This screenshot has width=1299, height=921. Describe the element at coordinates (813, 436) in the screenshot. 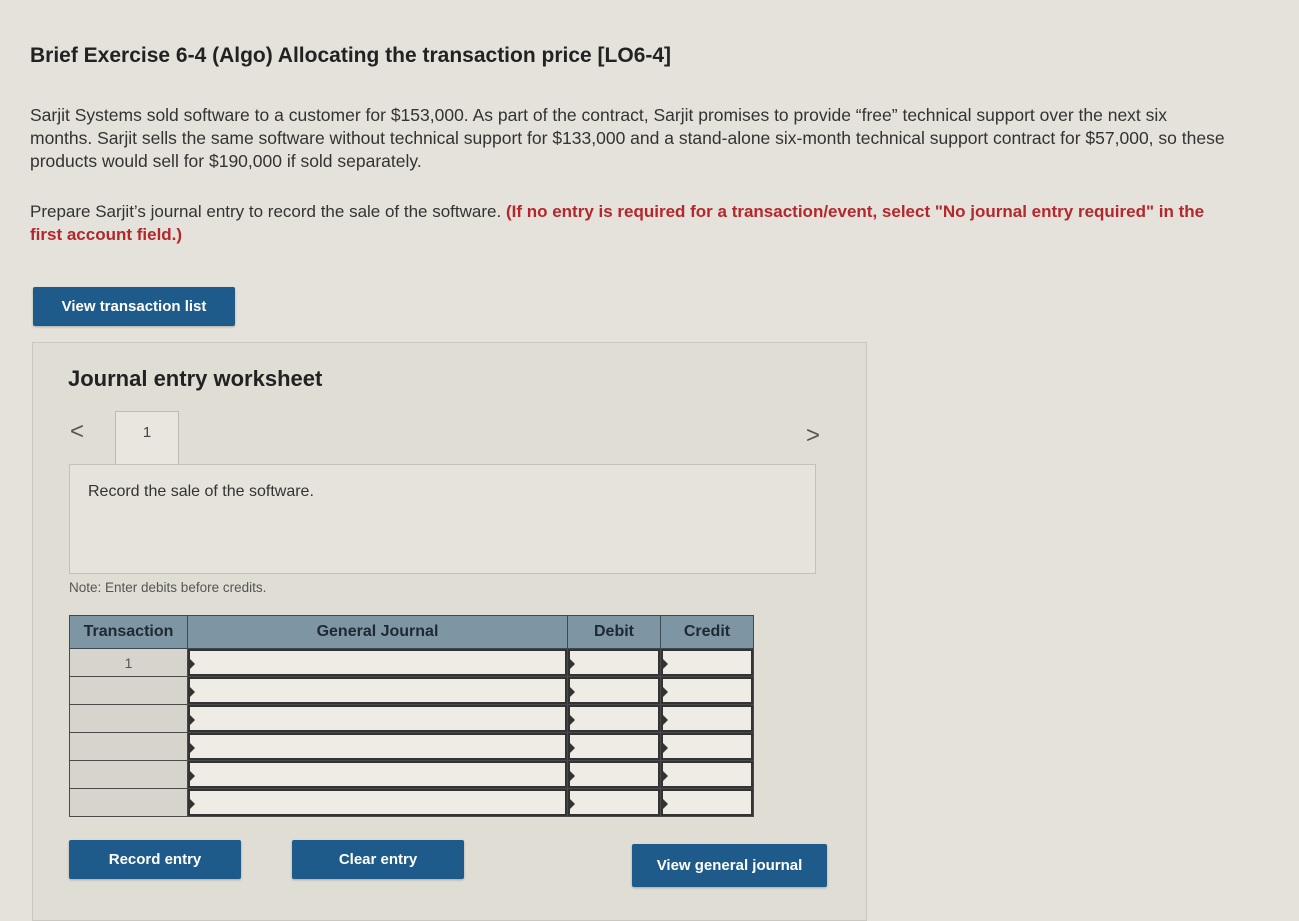

I see `next-arrow-icon: >` at that location.